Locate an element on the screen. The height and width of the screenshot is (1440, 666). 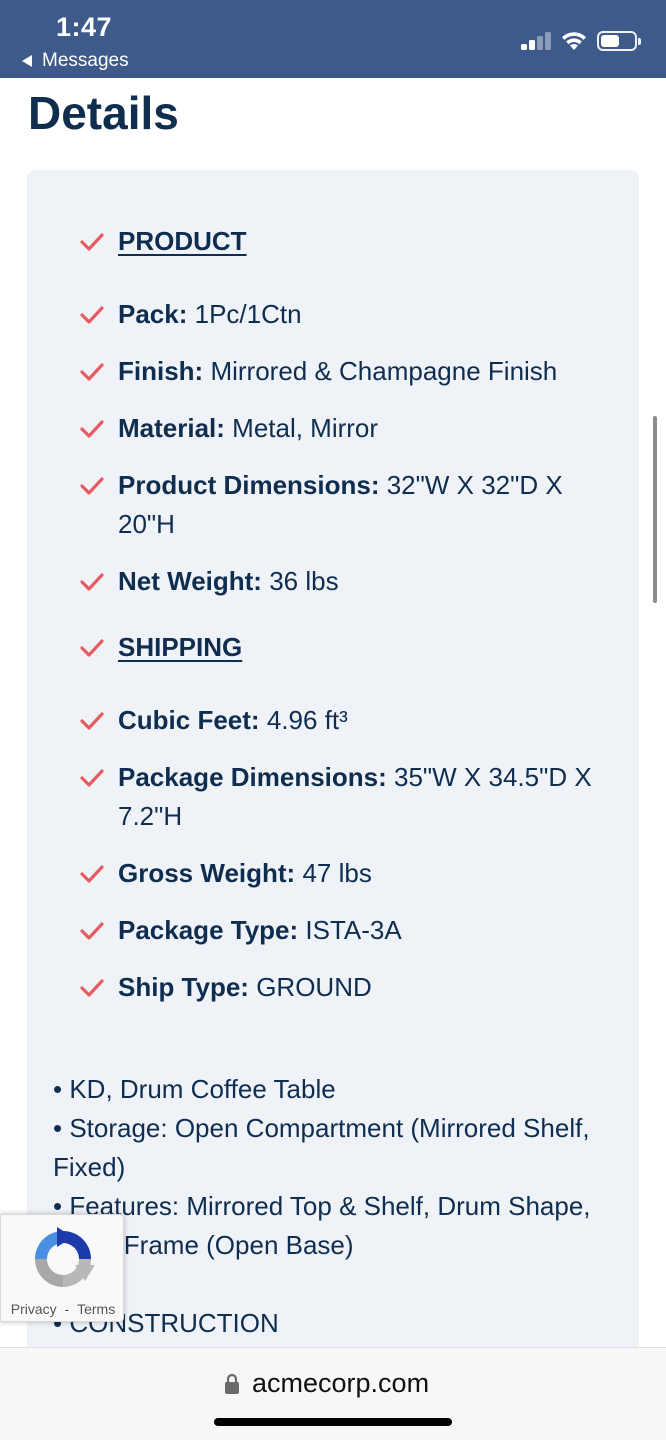
detail-key: Ship Type: is located at coordinates (183, 987).